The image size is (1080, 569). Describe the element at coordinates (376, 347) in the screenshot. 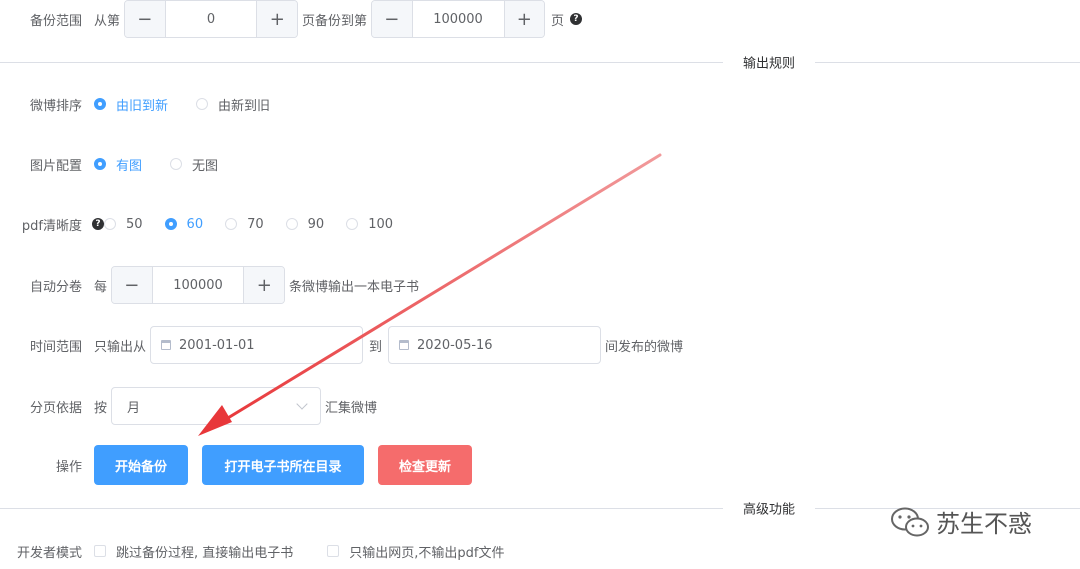

I see `time-range-middle: 到` at that location.